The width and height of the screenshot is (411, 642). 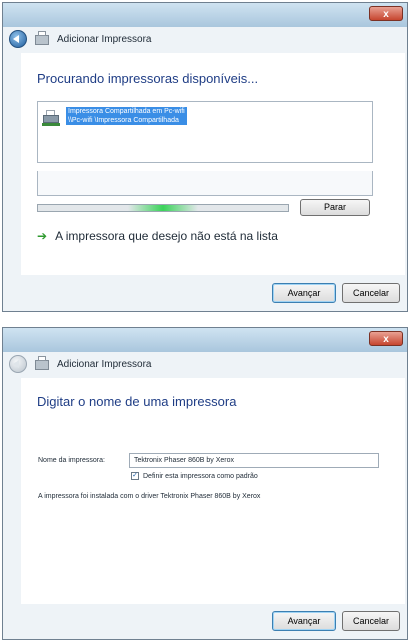 What do you see at coordinates (42, 236) in the screenshot?
I see `green-arrow-icon: ➔` at bounding box center [42, 236].